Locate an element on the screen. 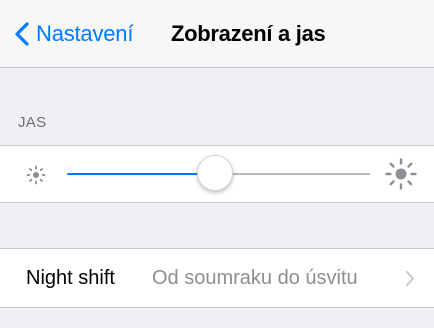 This screenshot has height=328, width=434. night-shift-value: Od soumraku do úsvitu is located at coordinates (255, 278).